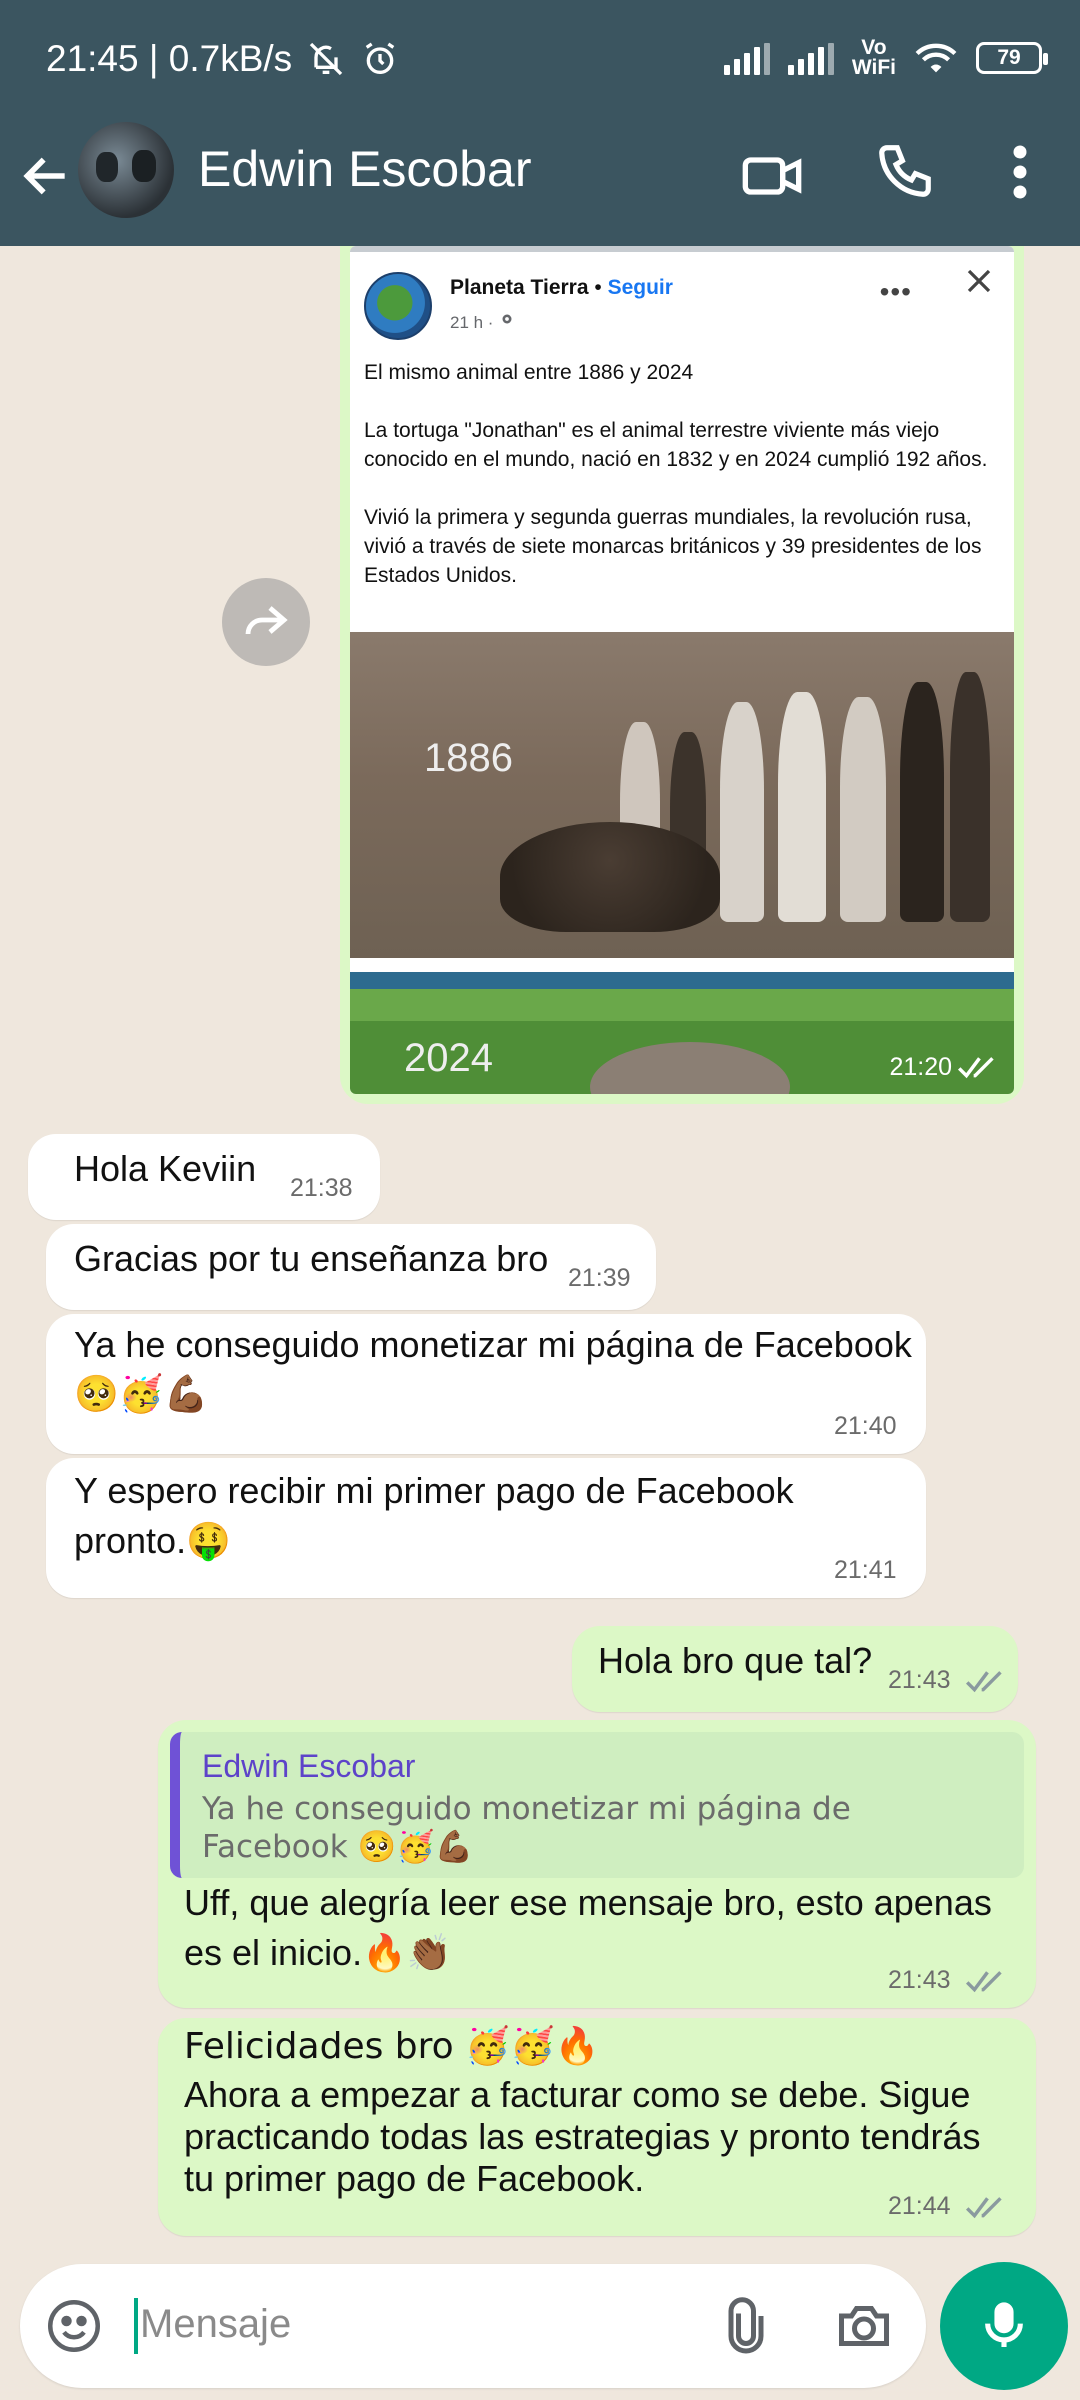 The width and height of the screenshot is (1080, 2400). I want to click on message-text: Gracias por tu enseñanza bro, so click(311, 1258).